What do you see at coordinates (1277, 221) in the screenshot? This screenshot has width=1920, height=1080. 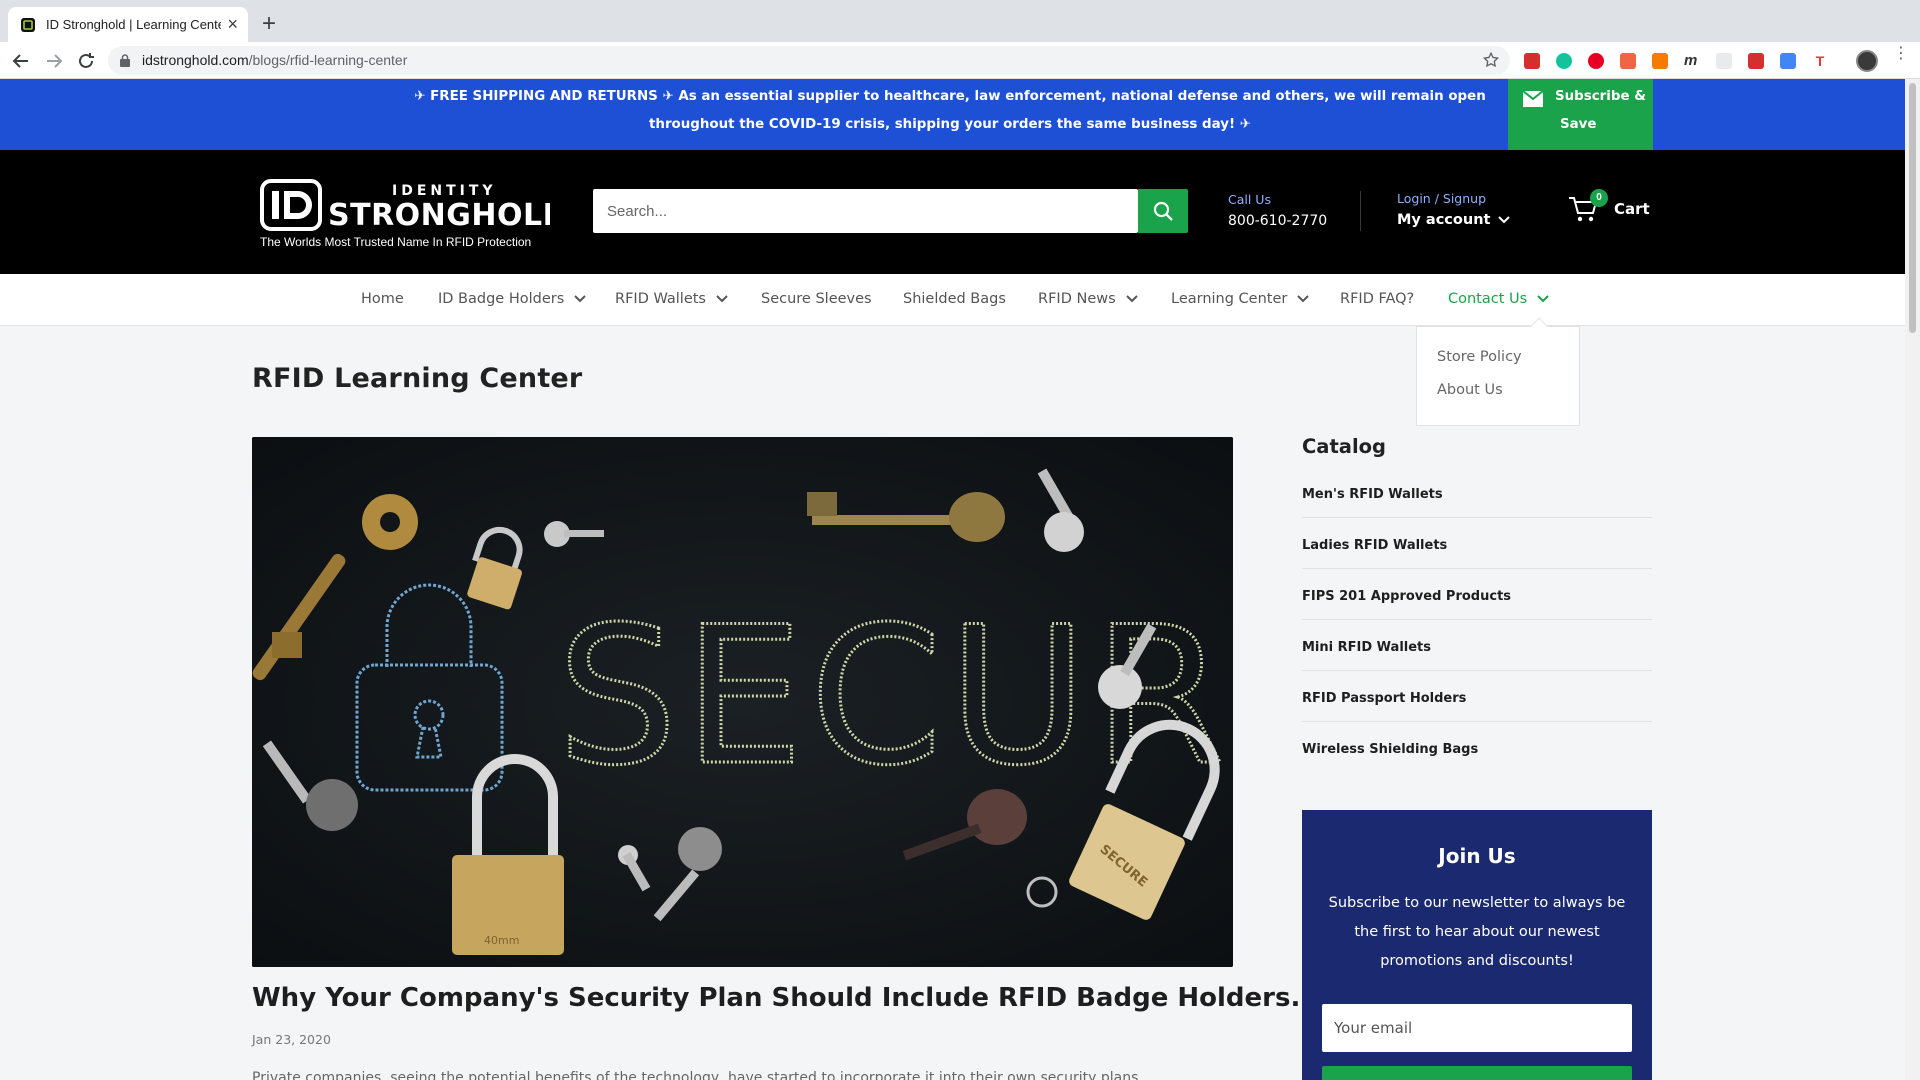 I see `phone-number: 800-610-2770` at bounding box center [1277, 221].